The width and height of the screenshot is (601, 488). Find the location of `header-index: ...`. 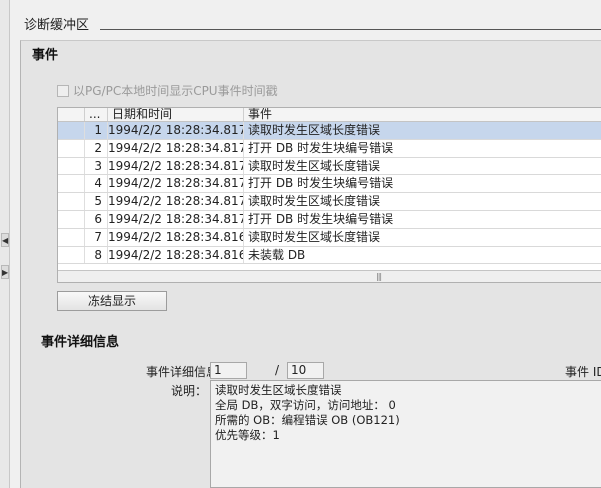

header-index: ... is located at coordinates (95, 114).